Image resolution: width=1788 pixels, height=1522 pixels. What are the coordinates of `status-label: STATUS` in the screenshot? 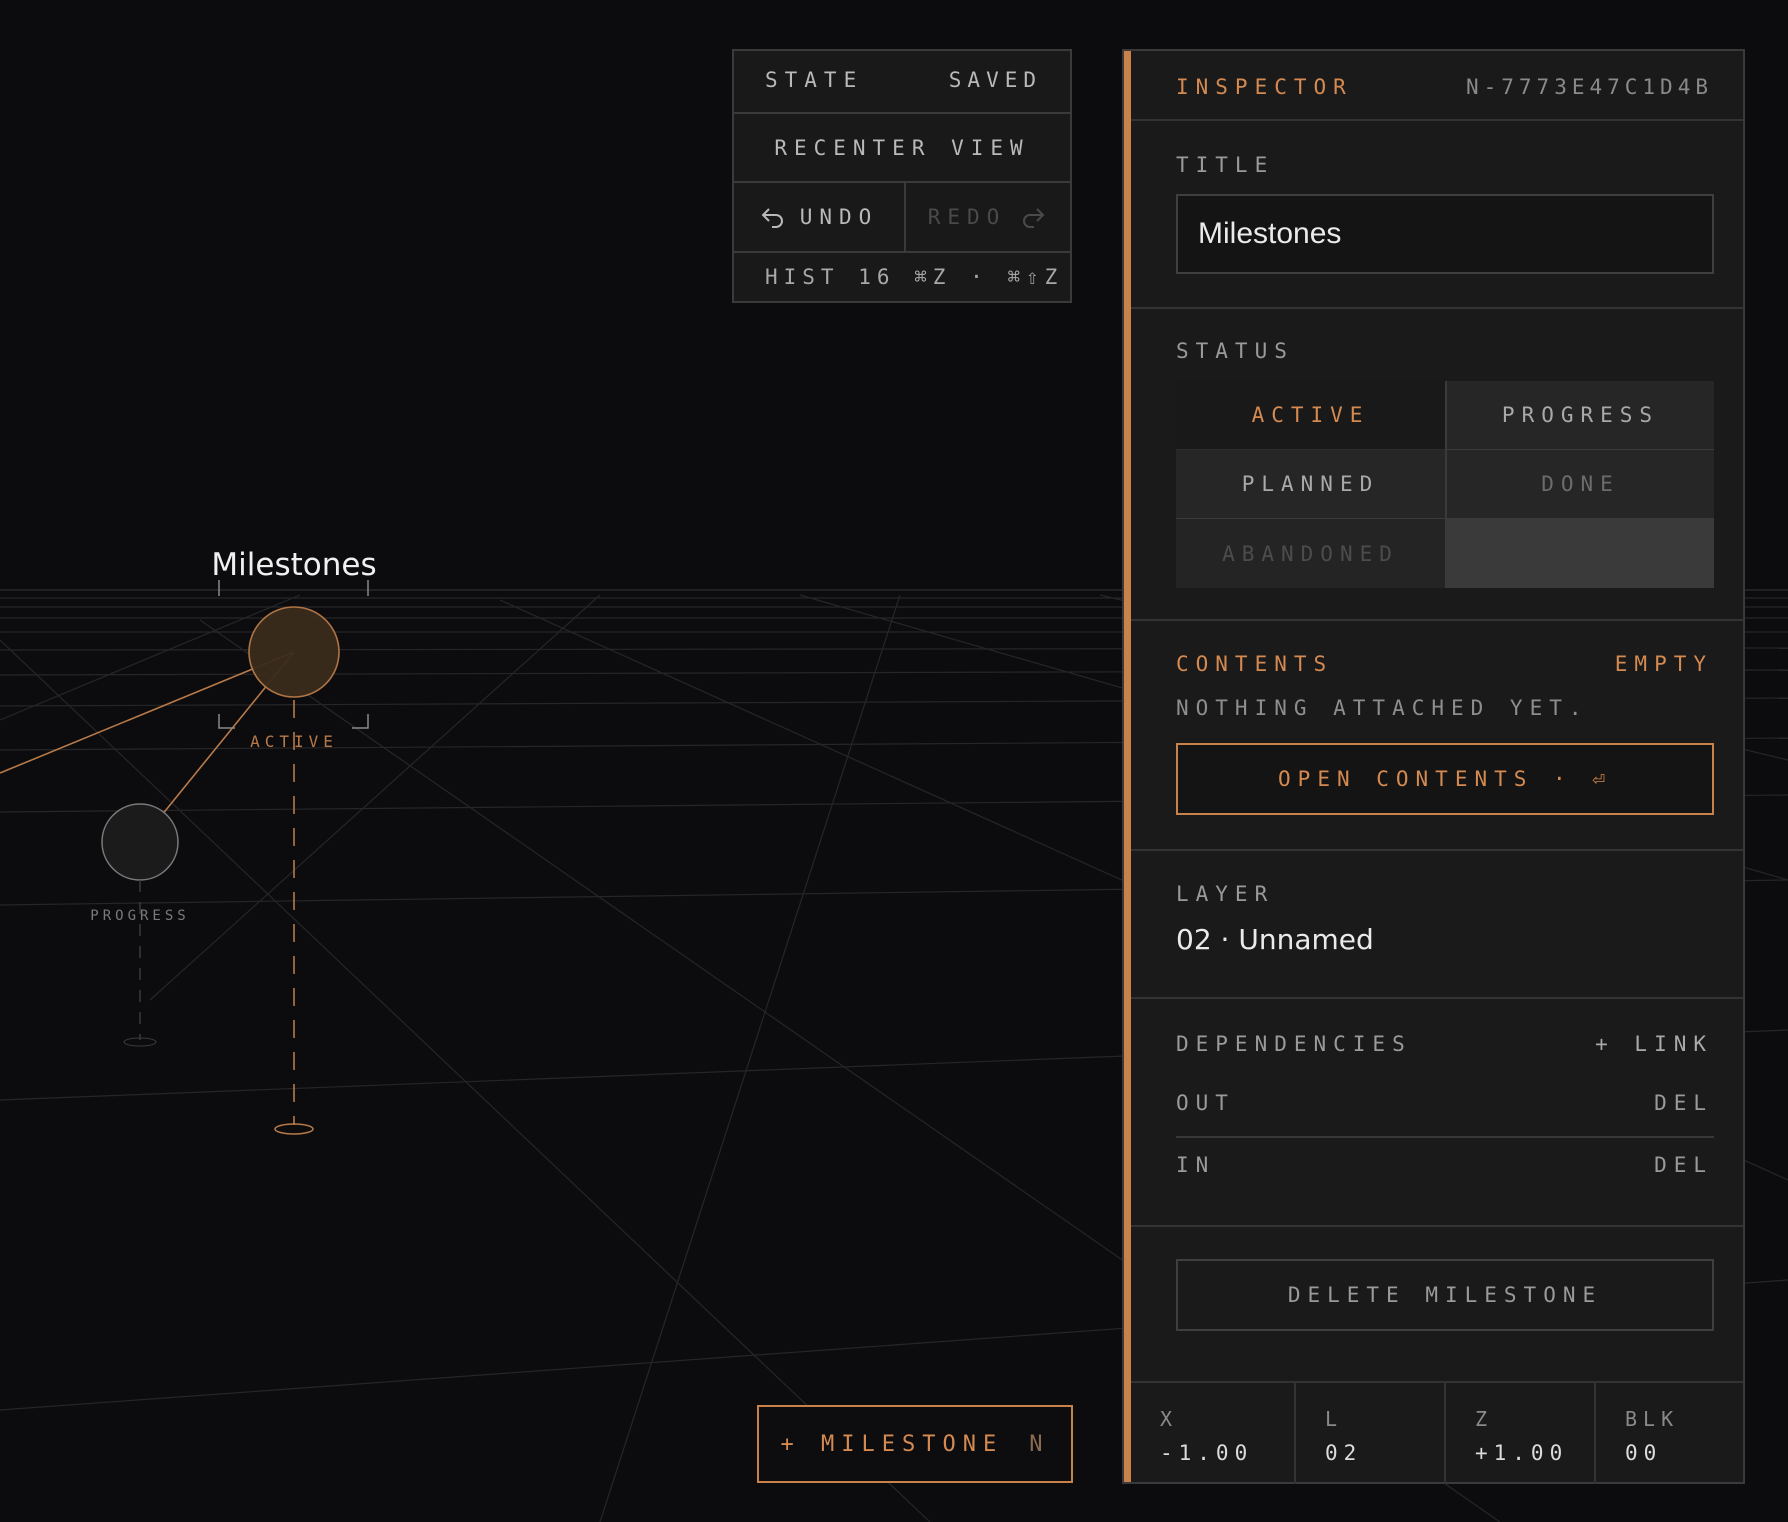 It's located at (1235, 351).